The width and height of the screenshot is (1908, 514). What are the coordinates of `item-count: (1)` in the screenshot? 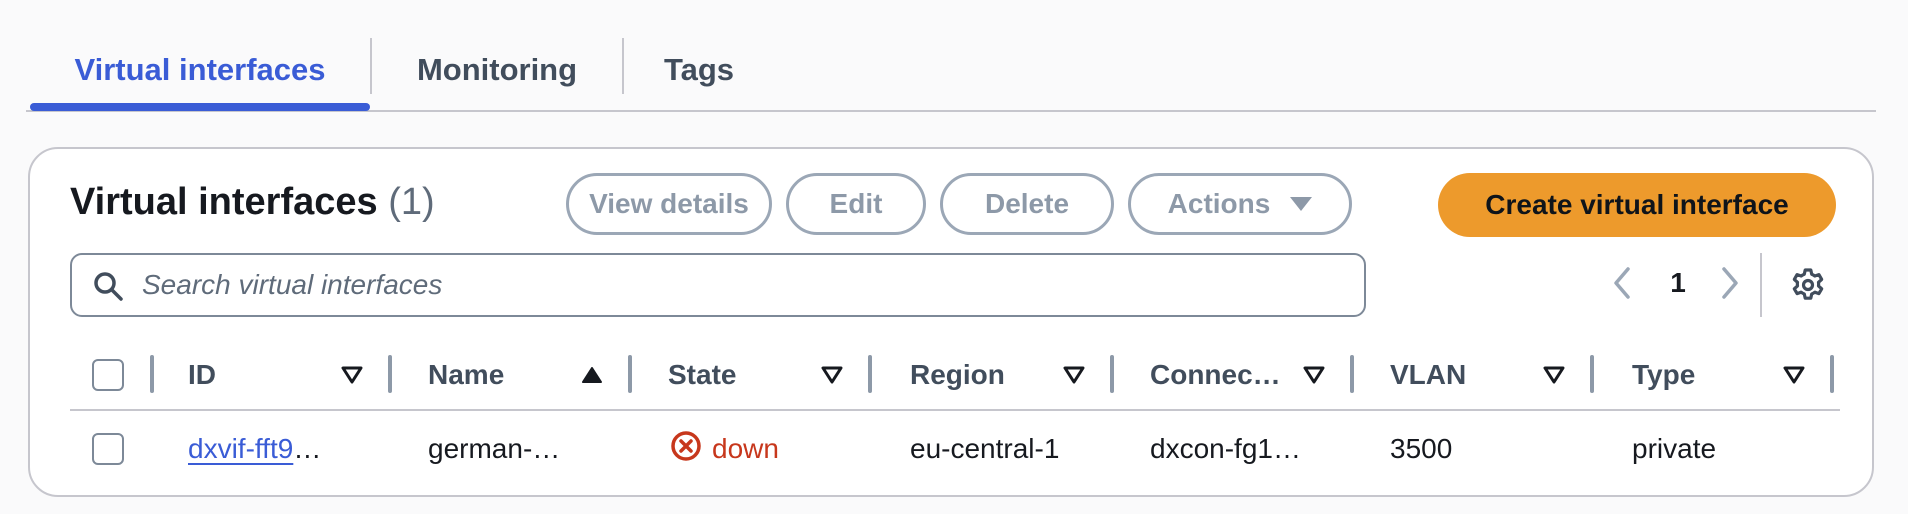 It's located at (411, 202).